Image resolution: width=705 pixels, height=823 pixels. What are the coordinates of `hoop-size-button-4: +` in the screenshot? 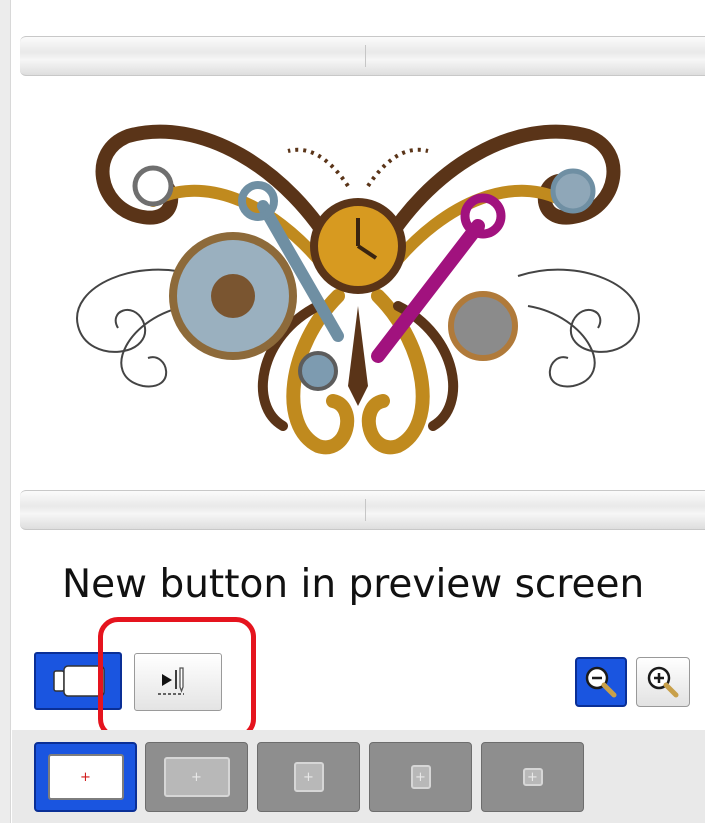 It's located at (420, 777).